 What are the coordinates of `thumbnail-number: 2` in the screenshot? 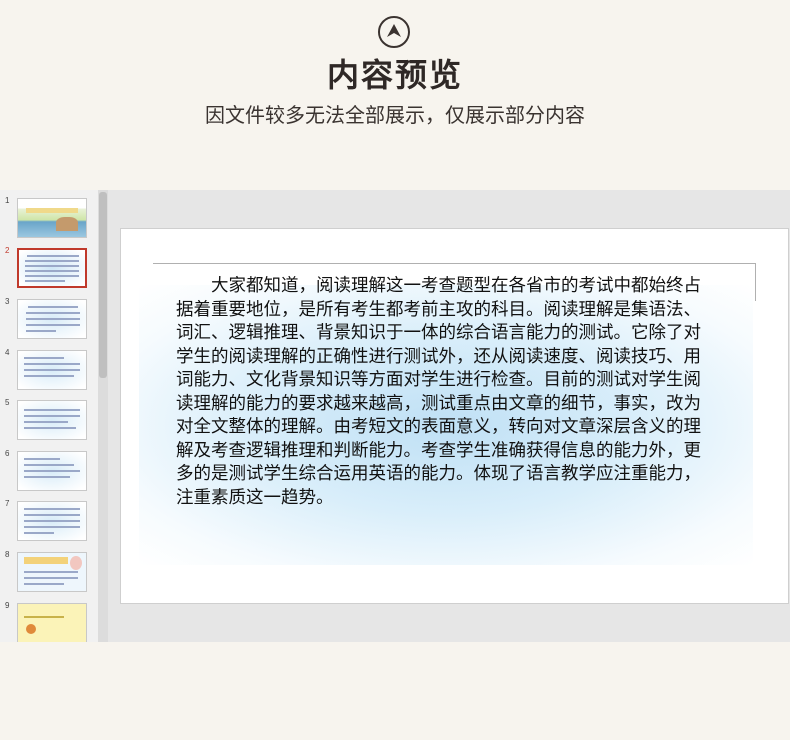 It's located at (7, 250).